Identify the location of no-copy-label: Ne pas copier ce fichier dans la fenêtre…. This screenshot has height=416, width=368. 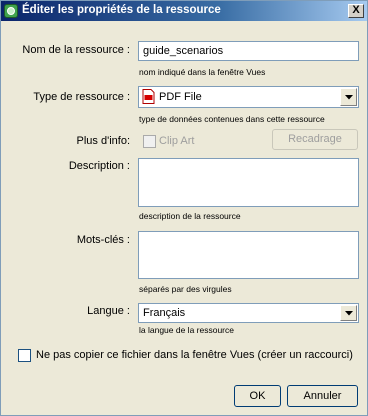
(194, 355).